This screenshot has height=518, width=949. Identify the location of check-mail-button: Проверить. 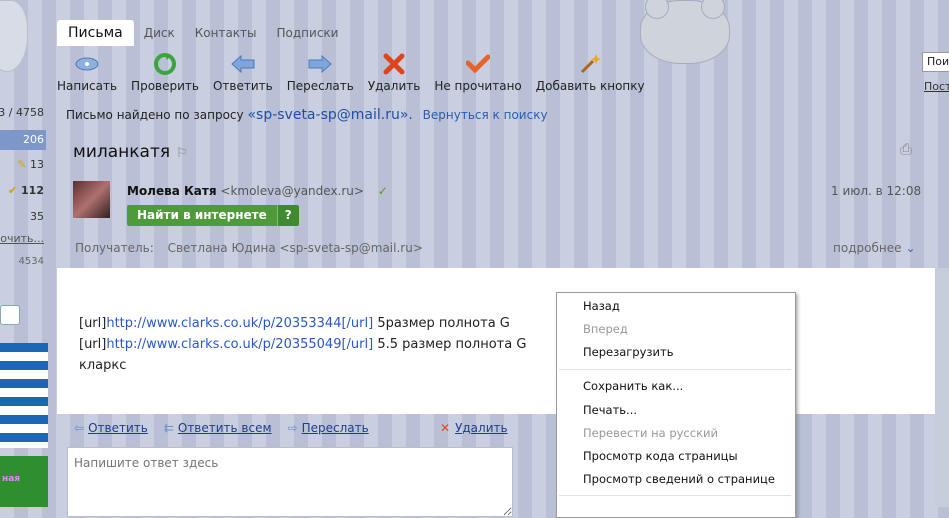
(165, 76).